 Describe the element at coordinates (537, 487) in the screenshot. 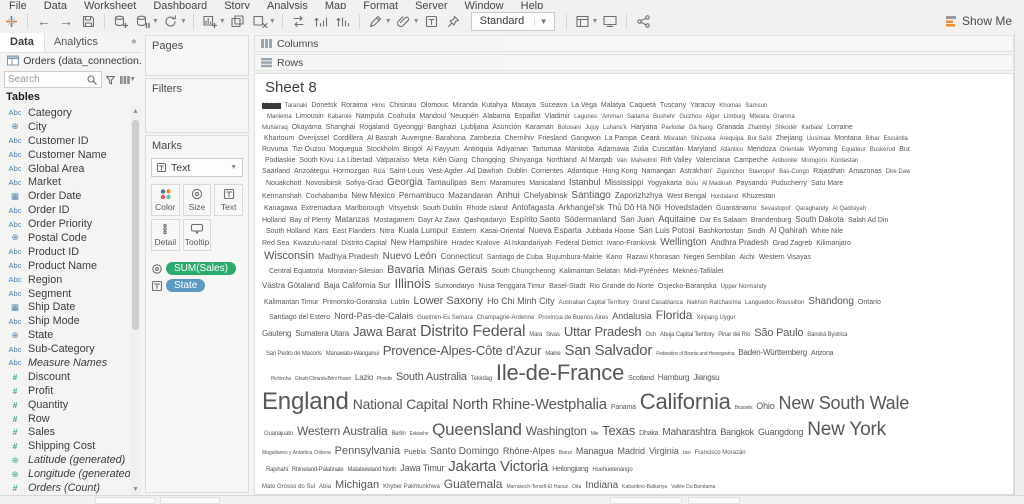

I see `cloud-word: Marrakech-Tensift-El Haouz` at that location.